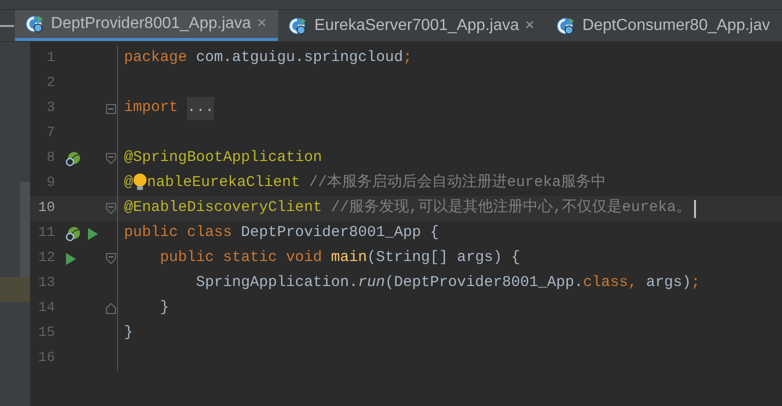 Image resolution: width=782 pixels, height=406 pixels. What do you see at coordinates (242, 258) in the screenshot?
I see `code-token: public static void` at bounding box center [242, 258].